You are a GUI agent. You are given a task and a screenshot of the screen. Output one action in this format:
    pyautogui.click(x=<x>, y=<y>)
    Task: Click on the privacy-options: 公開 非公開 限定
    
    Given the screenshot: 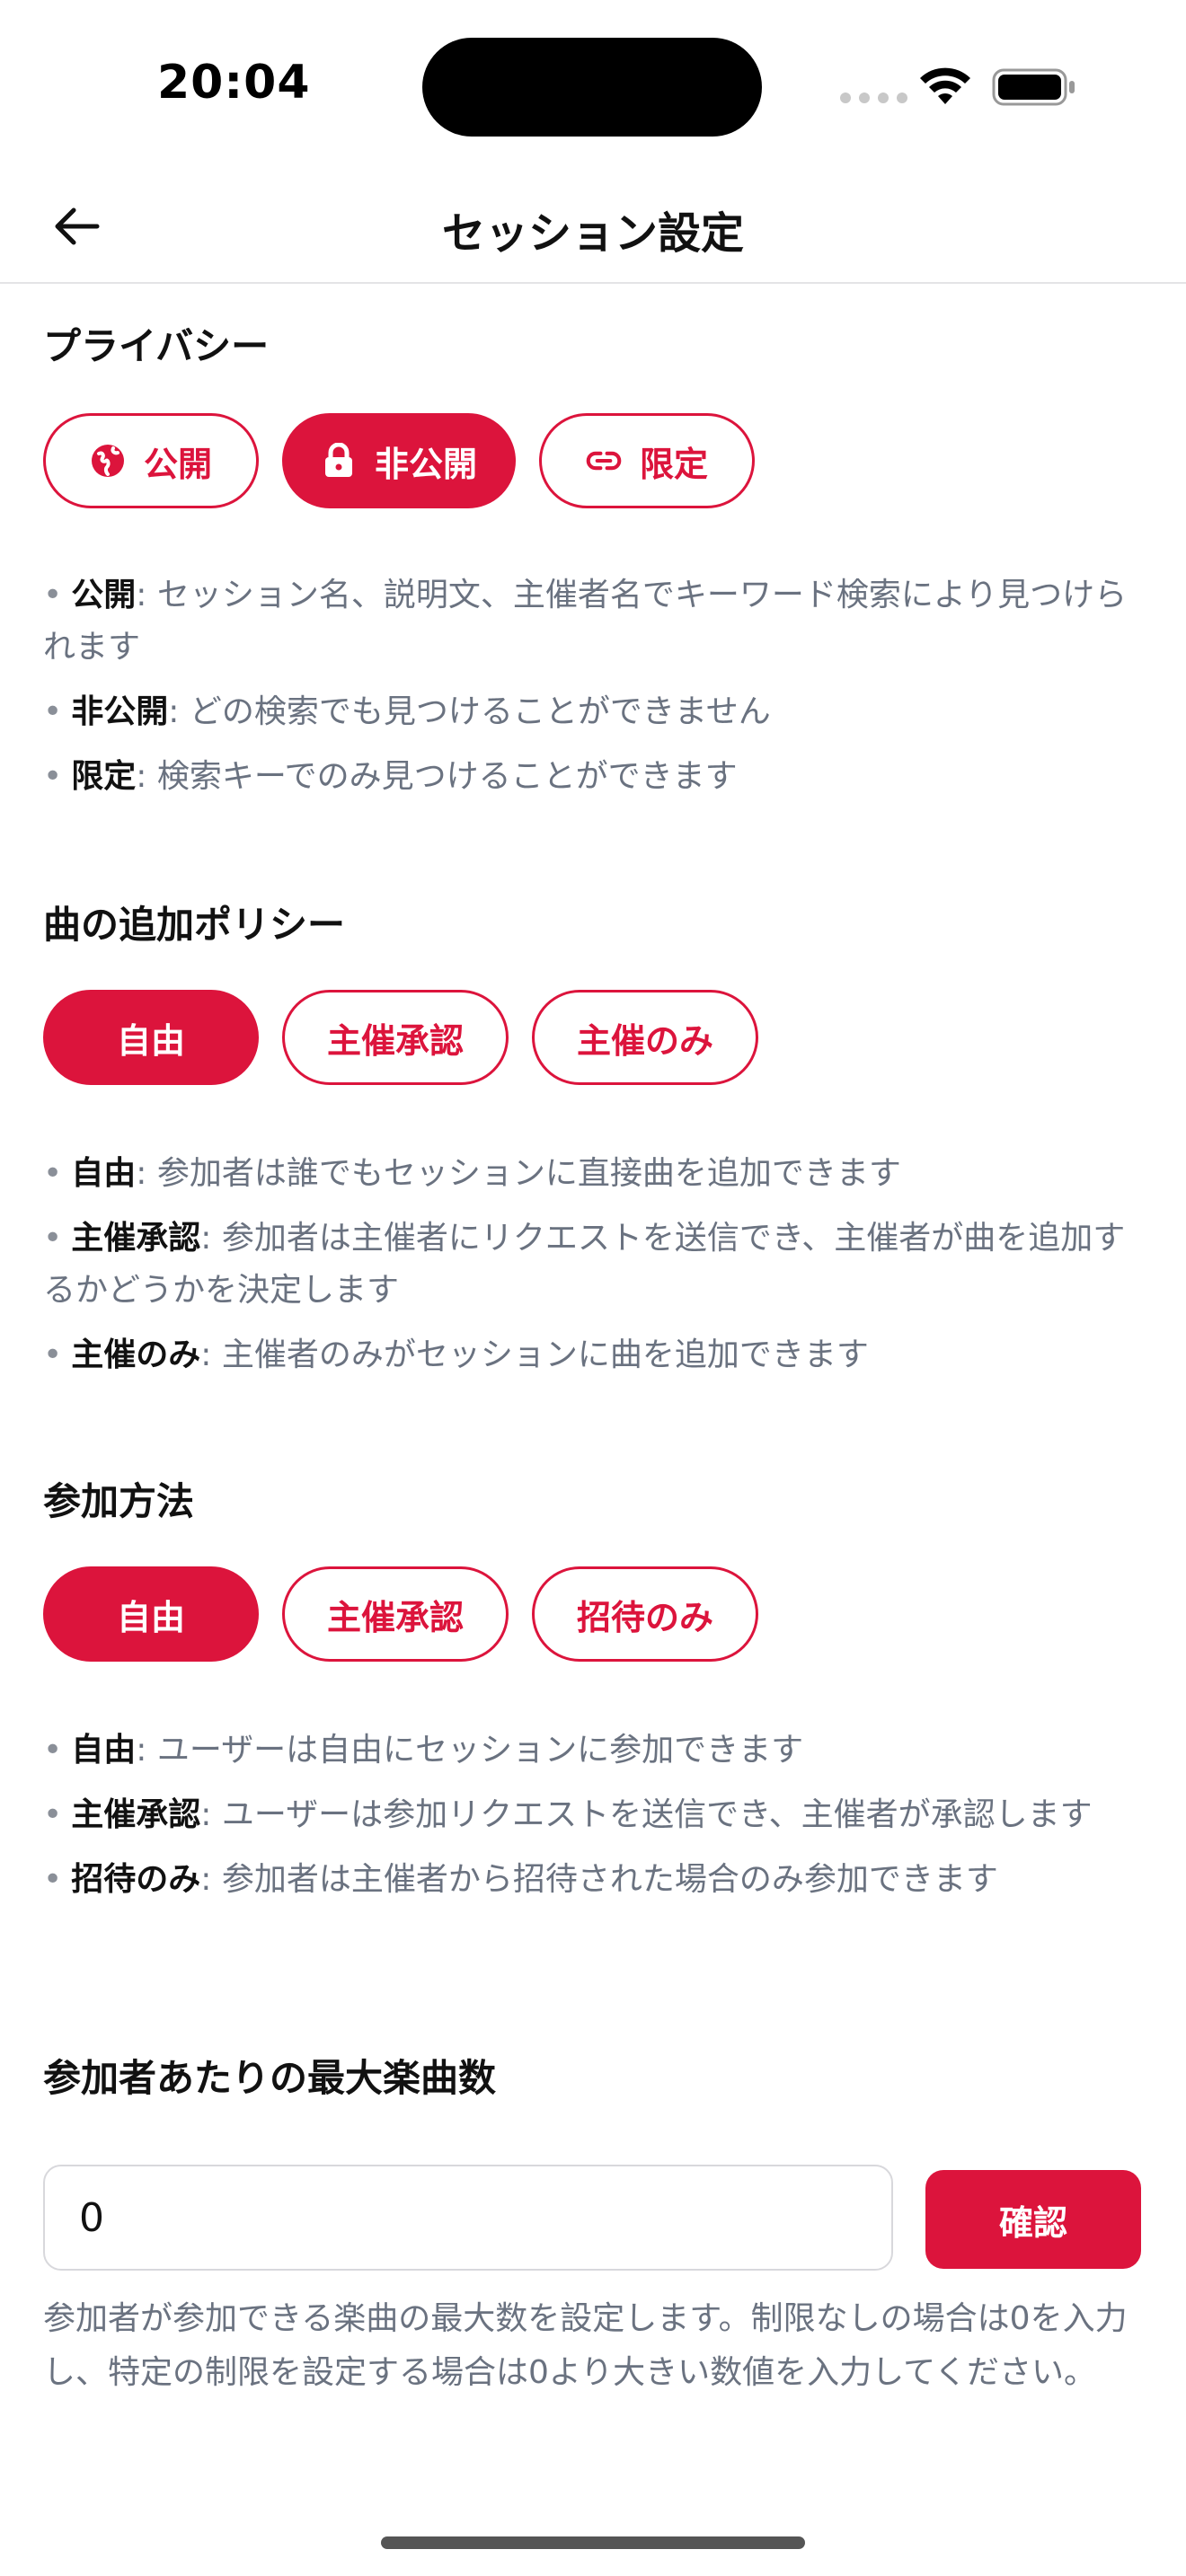 What is the action you would take?
    pyautogui.click(x=399, y=460)
    